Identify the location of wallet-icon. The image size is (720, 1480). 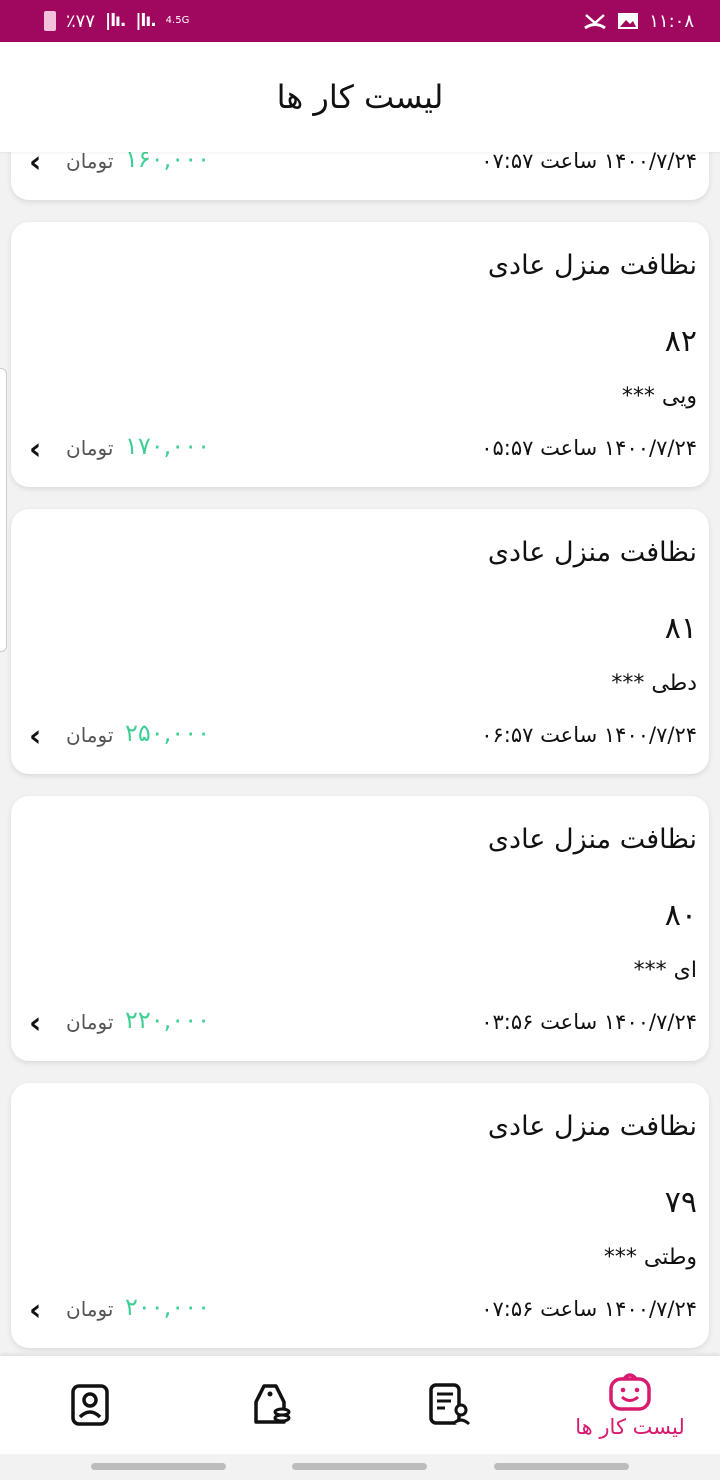
(272, 1404).